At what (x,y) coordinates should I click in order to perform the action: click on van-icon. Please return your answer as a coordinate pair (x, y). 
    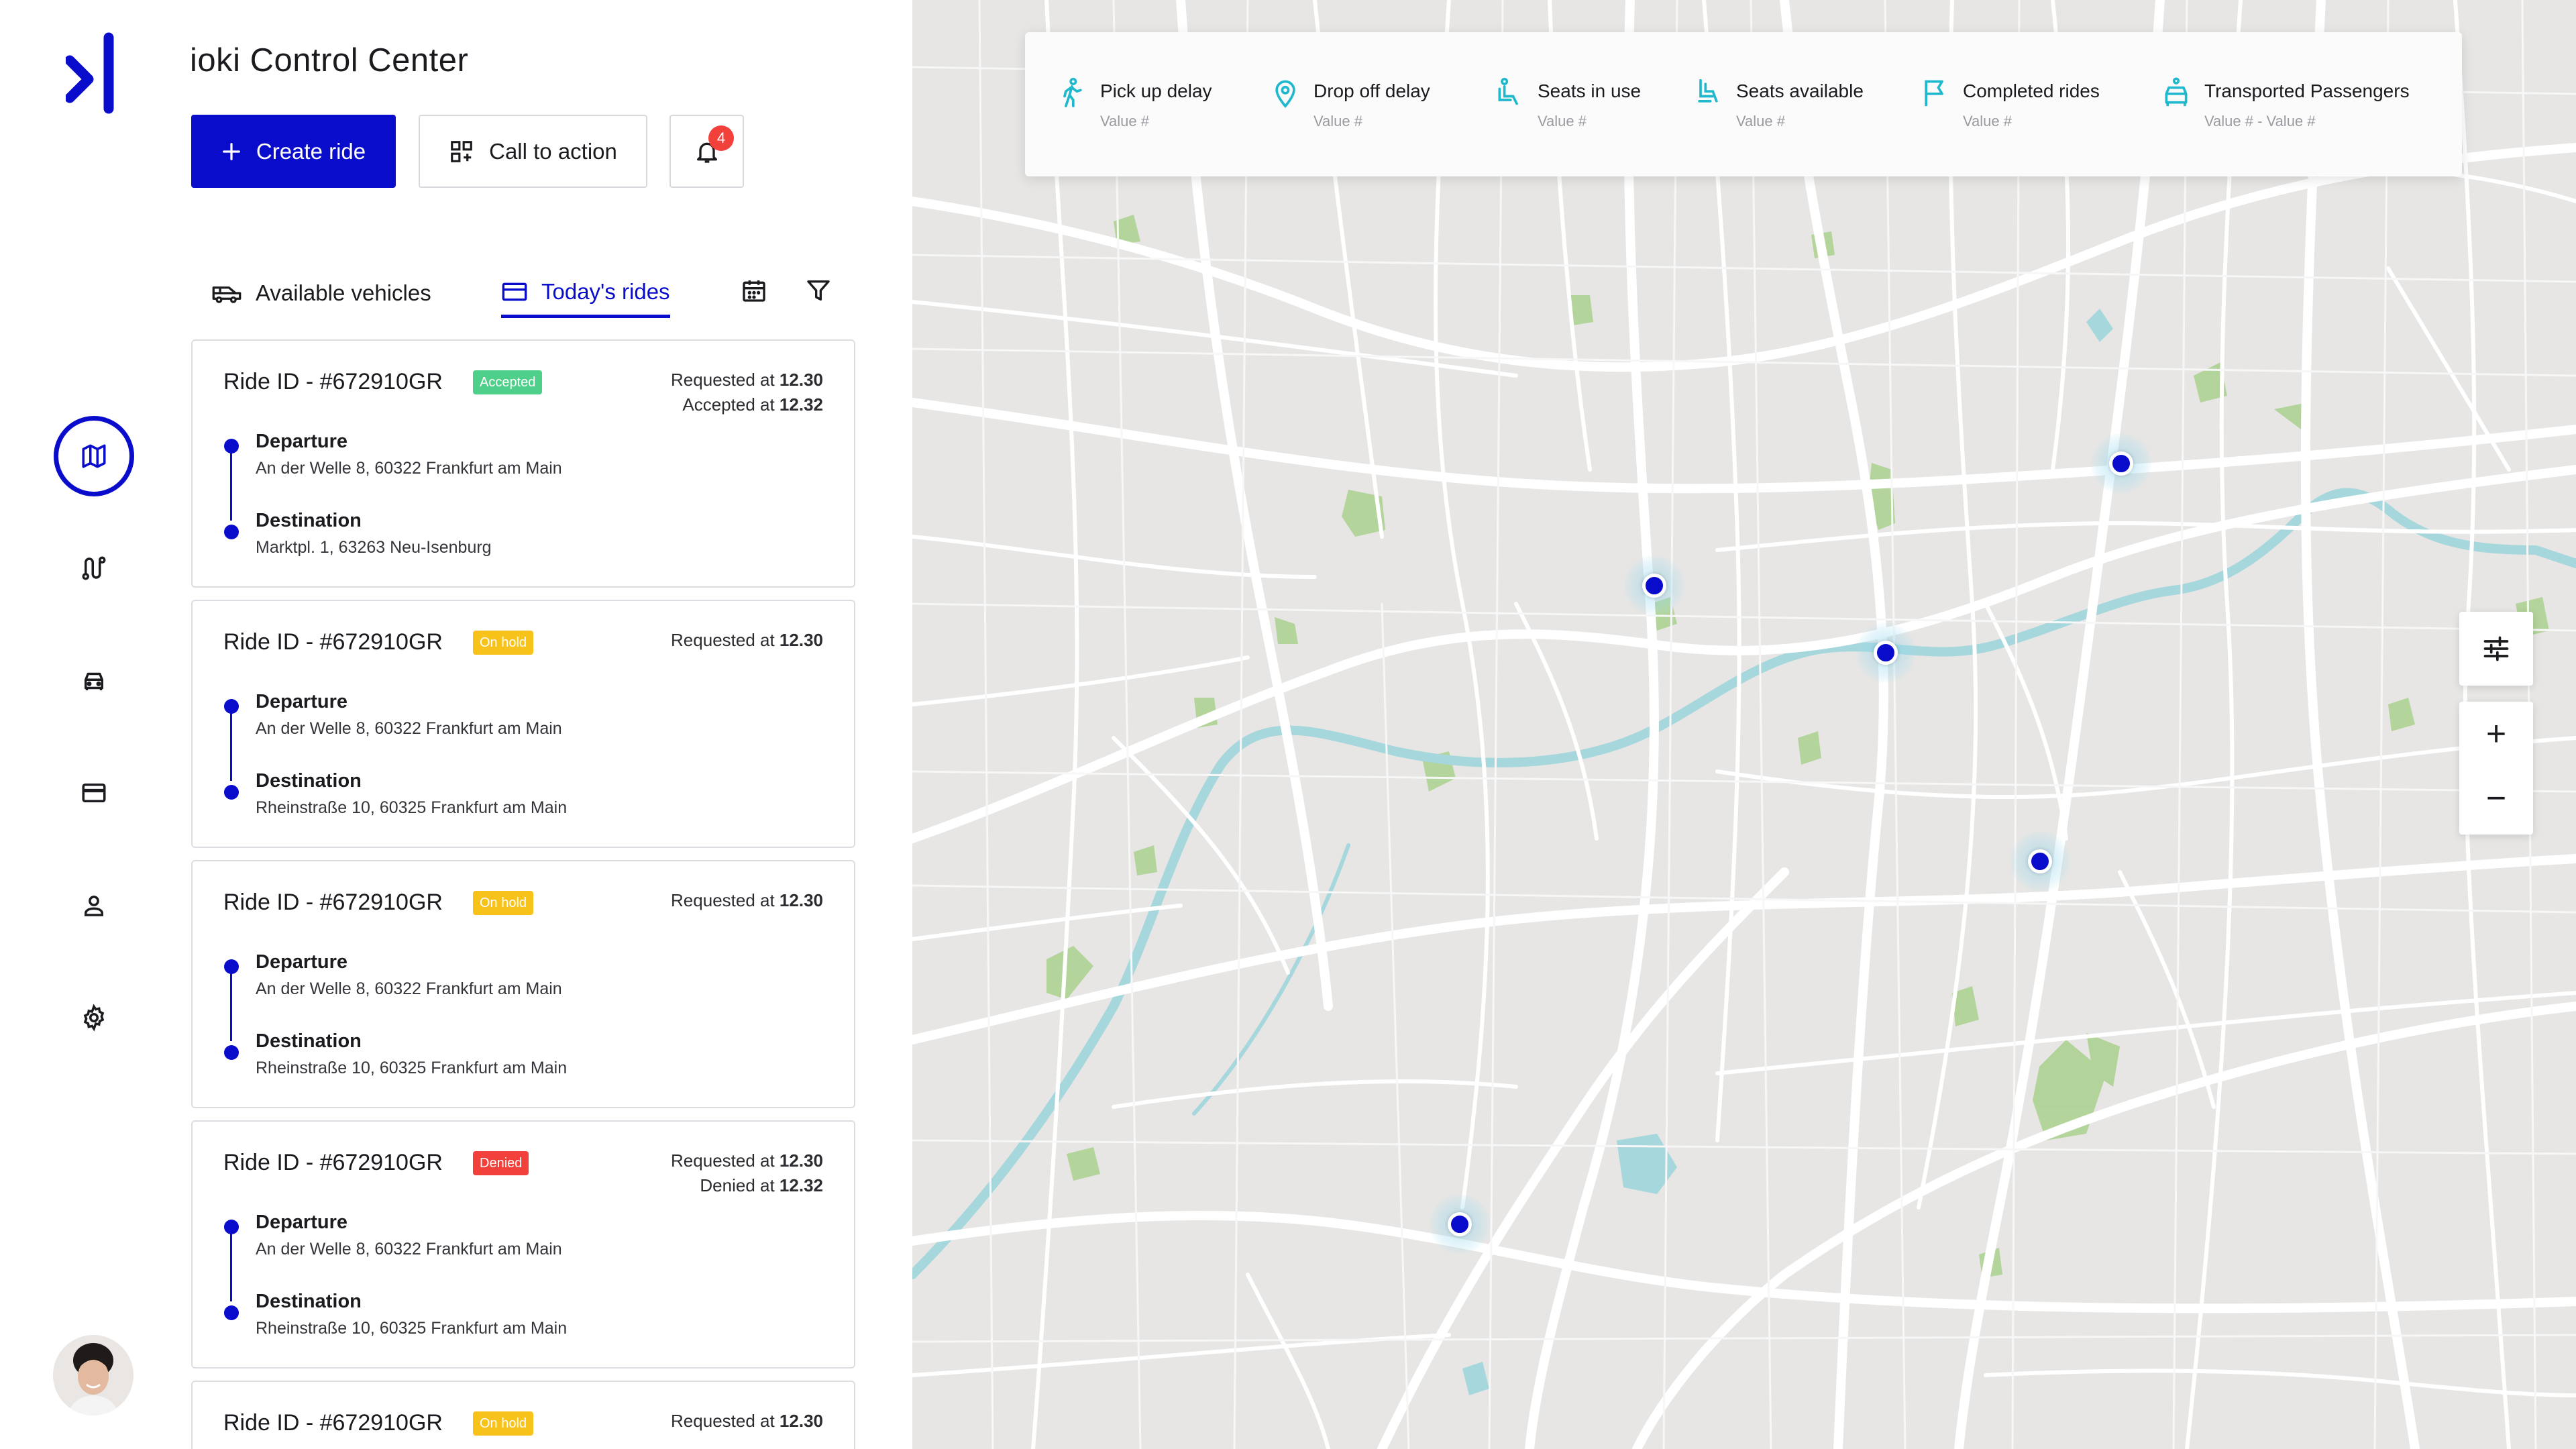
    Looking at the image, I should click on (226, 294).